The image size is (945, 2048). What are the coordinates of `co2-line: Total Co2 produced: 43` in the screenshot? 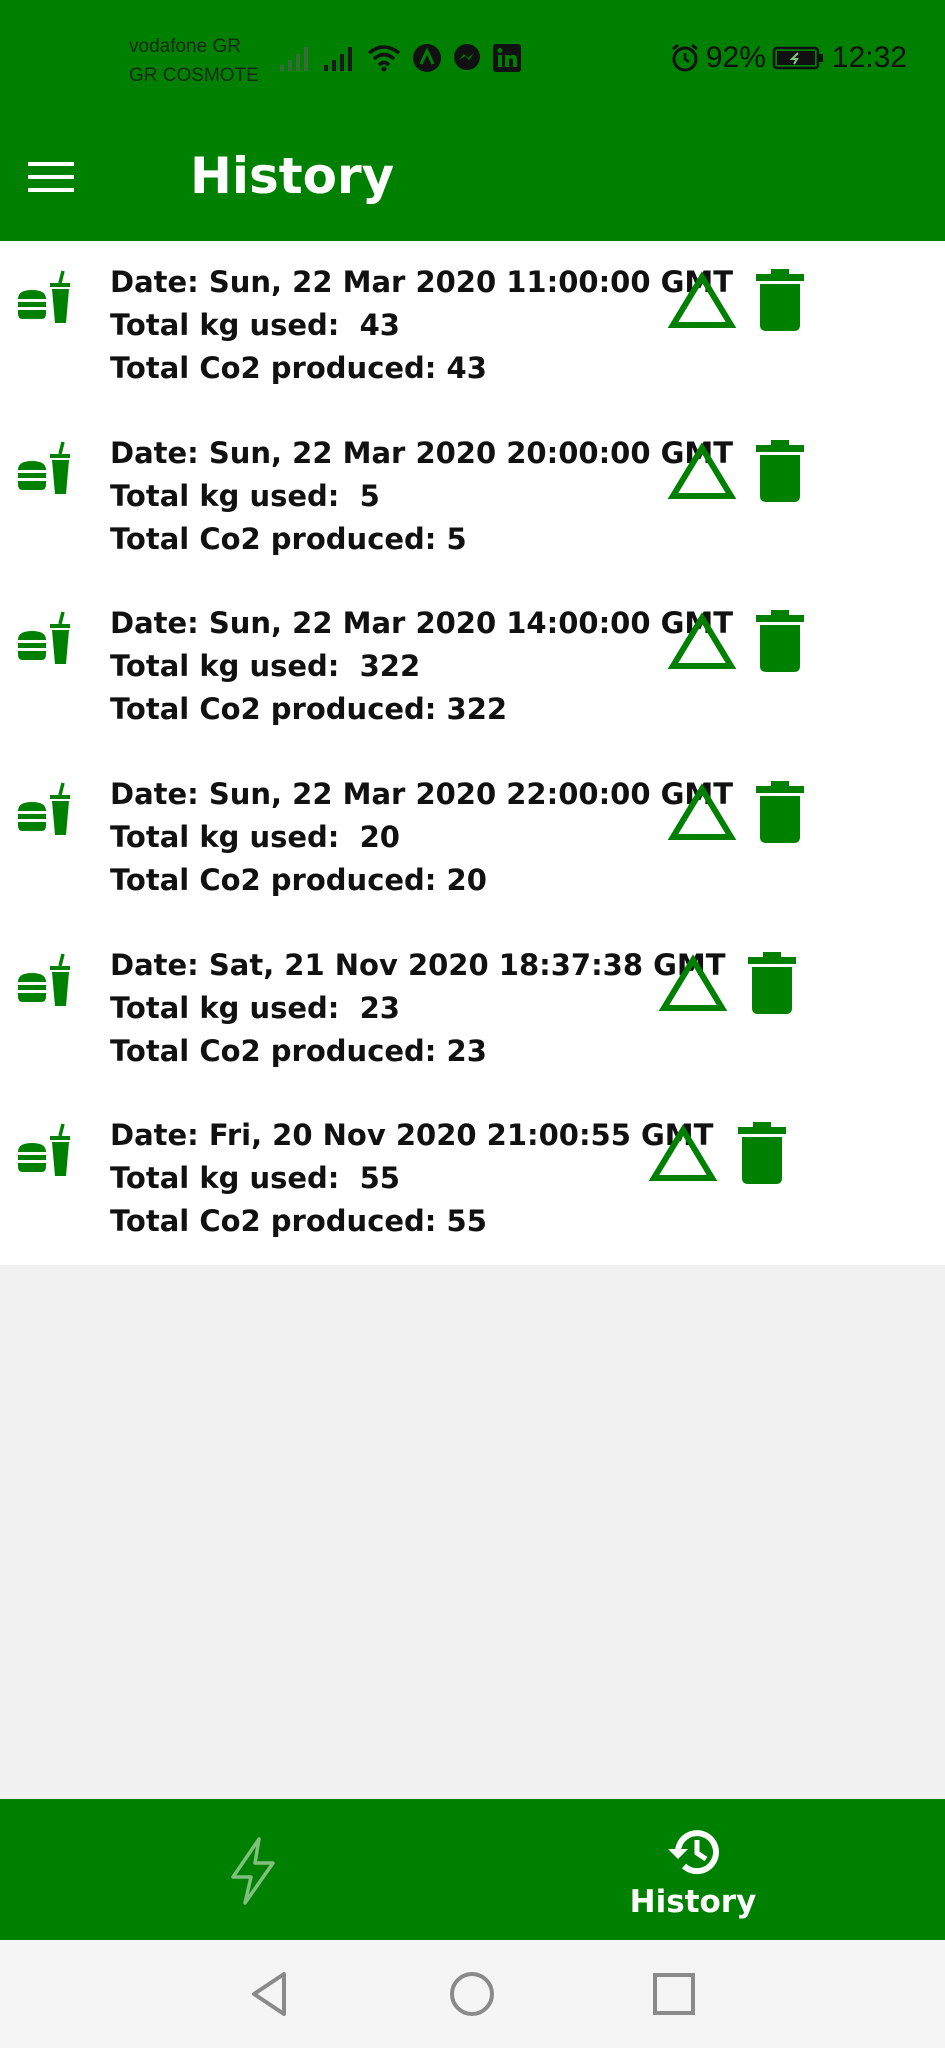 It's located at (421, 368).